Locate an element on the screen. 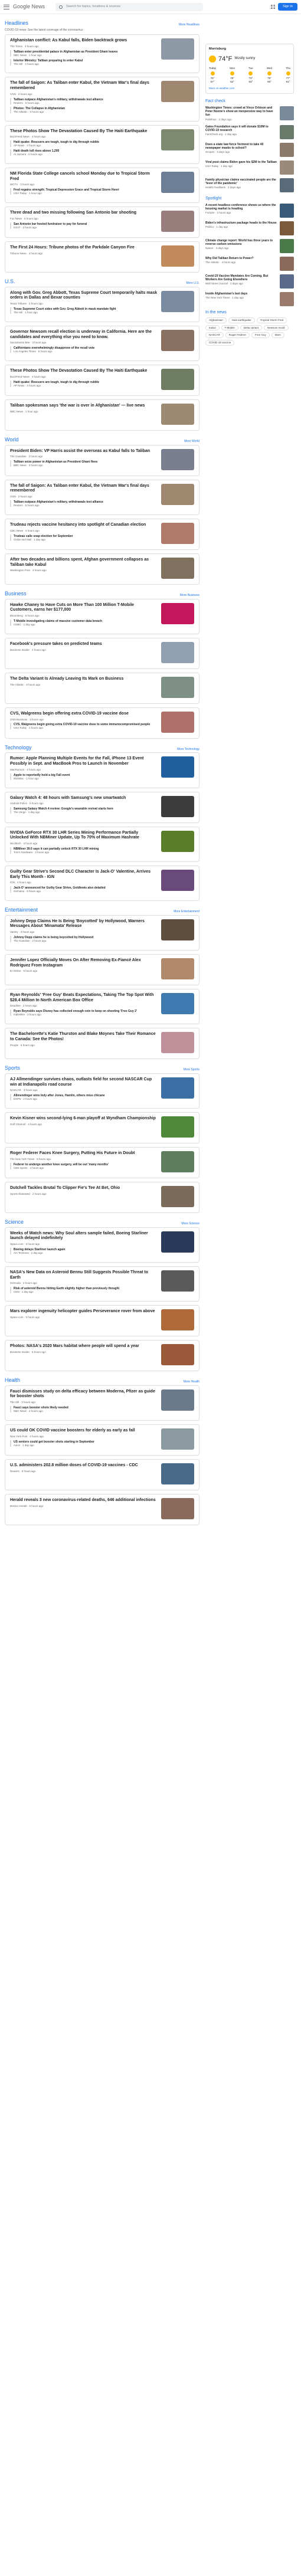 The width and height of the screenshot is (301, 2576). section-more-link: More World is located at coordinates (191, 442).